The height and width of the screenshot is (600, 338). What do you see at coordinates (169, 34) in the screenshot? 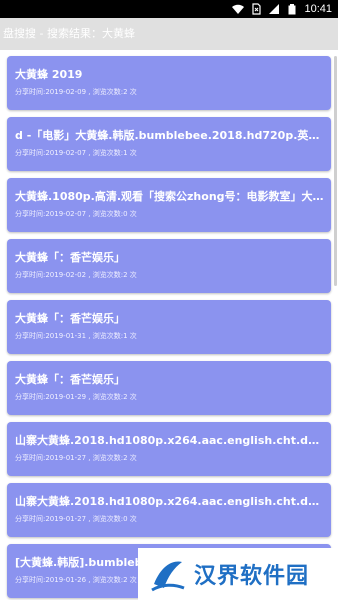
I see `app-bar: 盘搜搜 - 搜索结果：大黄蜂` at bounding box center [169, 34].